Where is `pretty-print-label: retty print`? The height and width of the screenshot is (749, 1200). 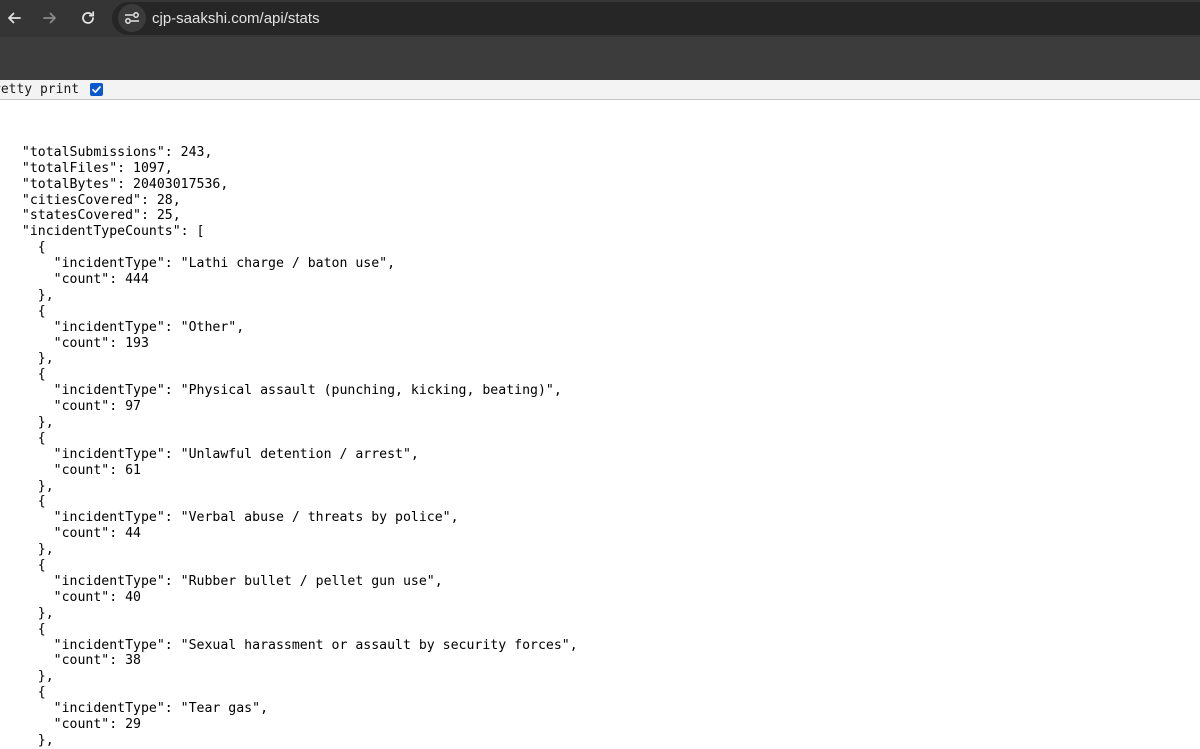 pretty-print-label: retty print is located at coordinates (40, 89).